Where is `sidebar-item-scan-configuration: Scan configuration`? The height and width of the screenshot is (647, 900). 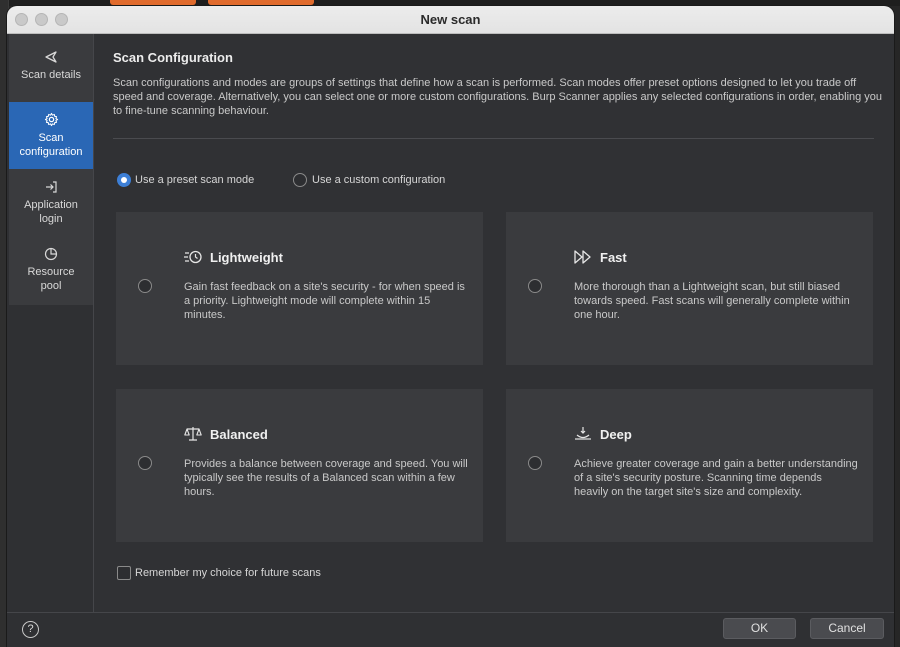 sidebar-item-scan-configuration: Scan configuration is located at coordinates (51, 135).